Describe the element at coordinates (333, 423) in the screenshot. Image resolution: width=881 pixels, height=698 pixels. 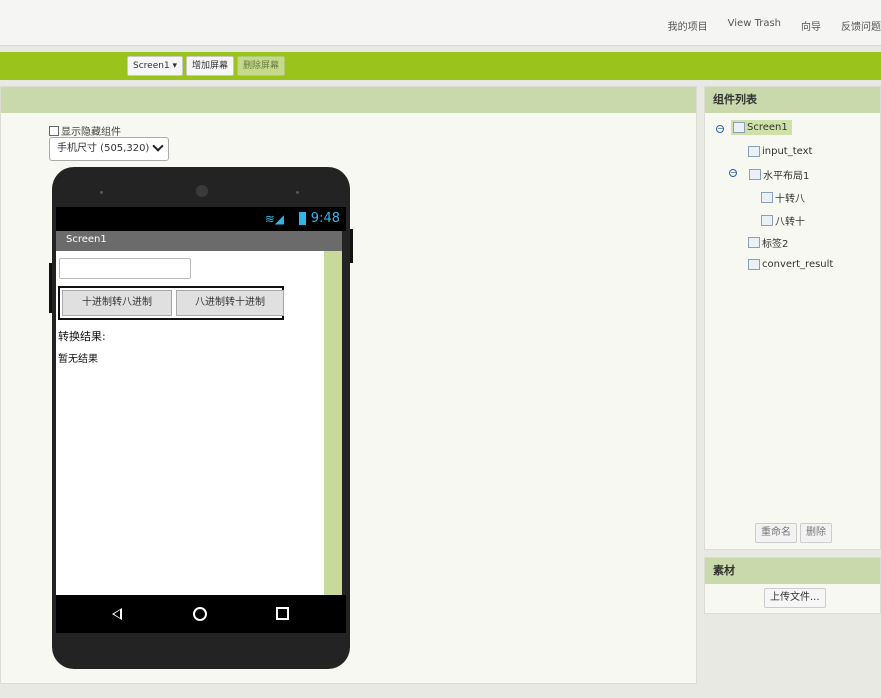
I see `screen-scrollbar` at that location.